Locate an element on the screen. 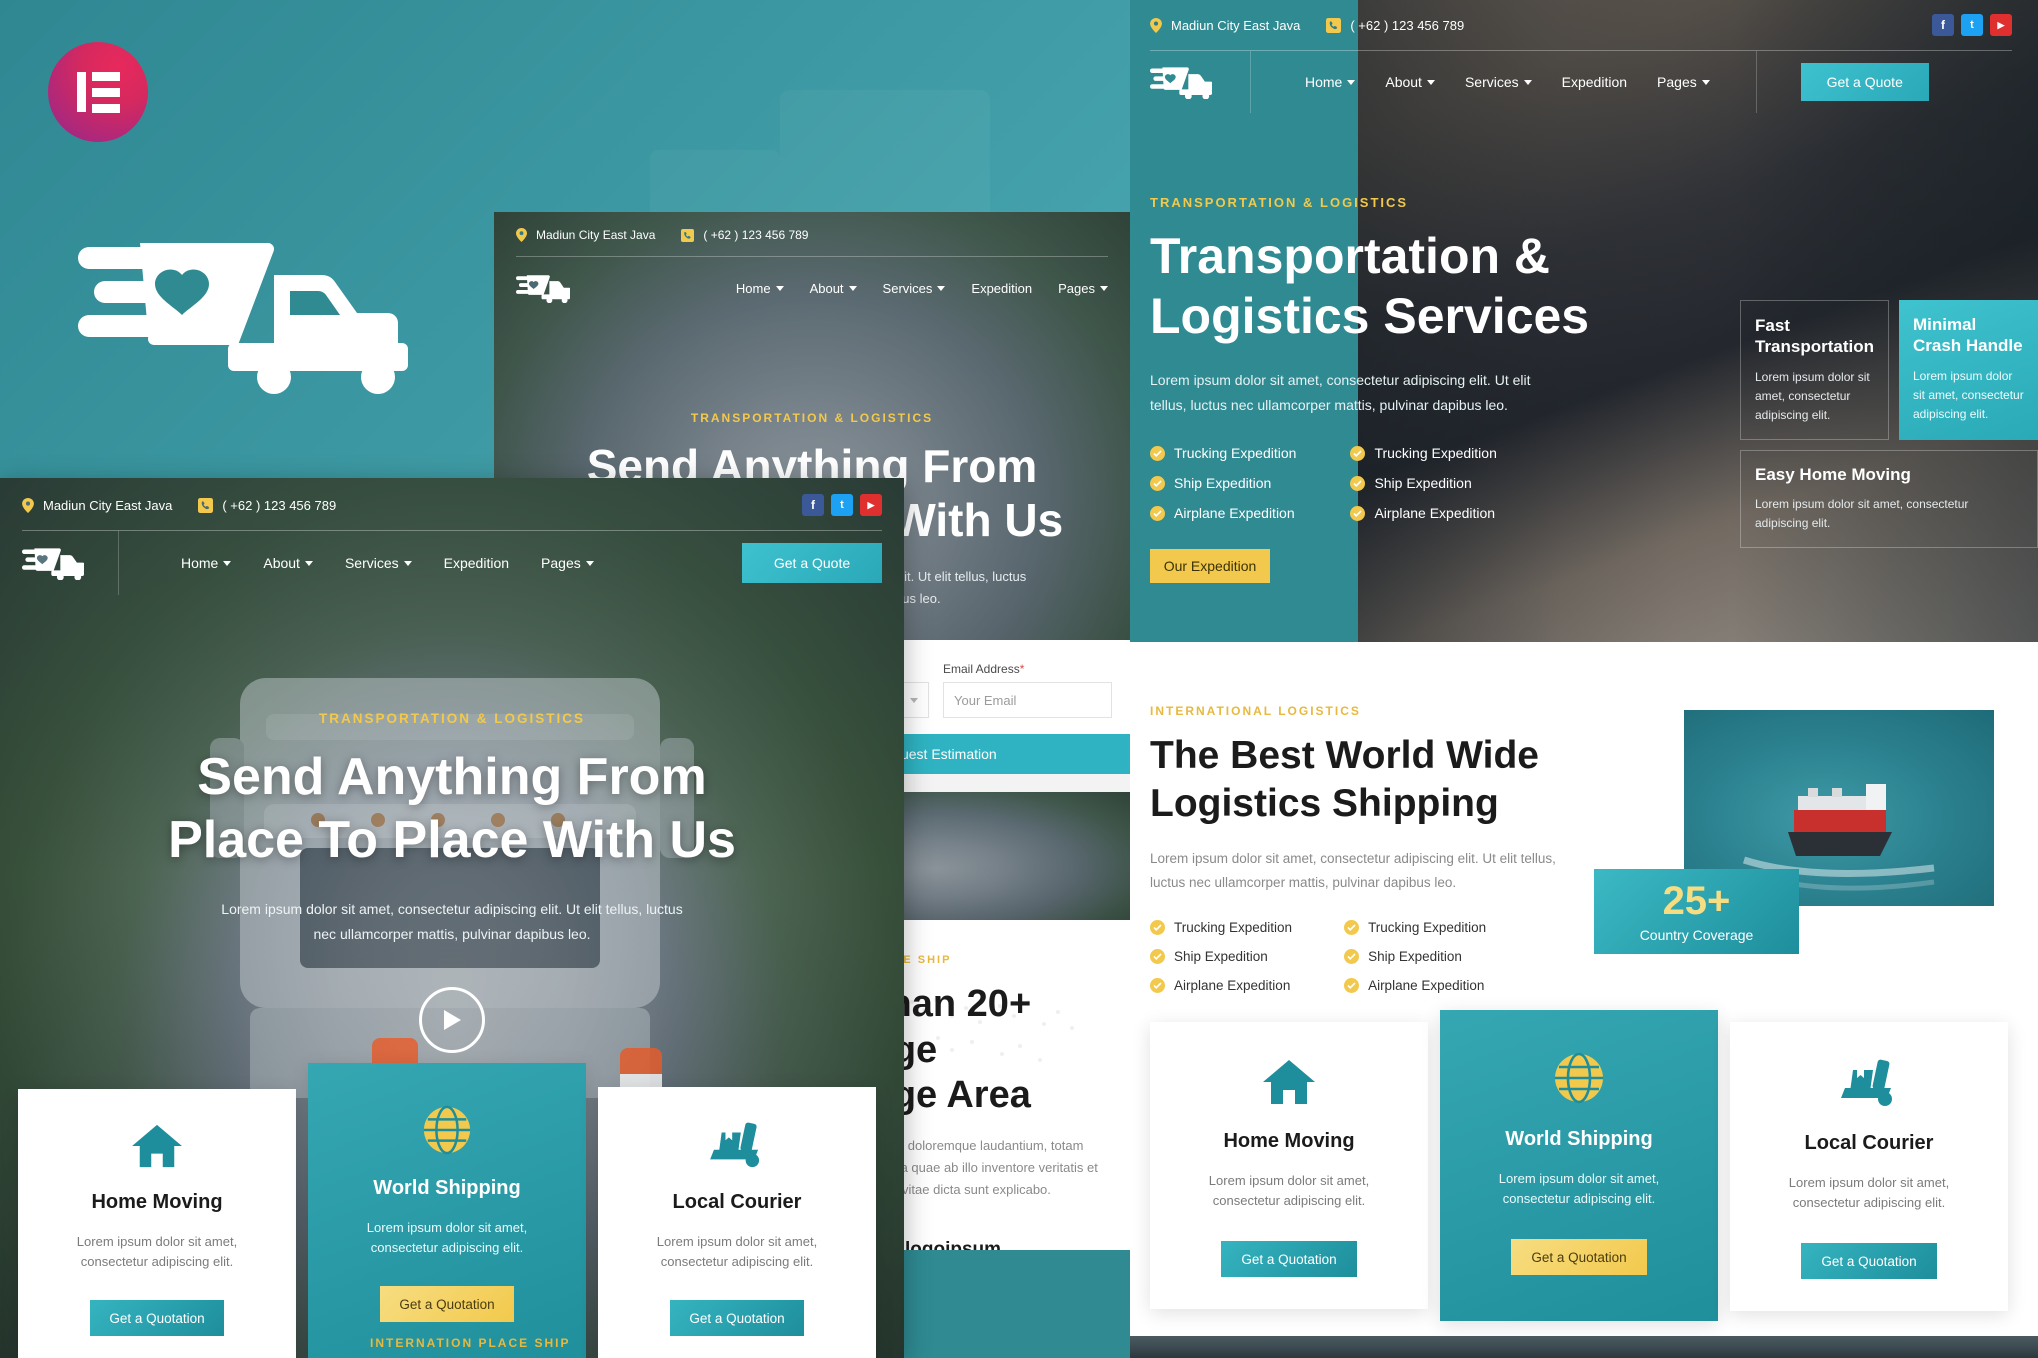 The image size is (2038, 1358). play-button is located at coordinates (452, 1020).